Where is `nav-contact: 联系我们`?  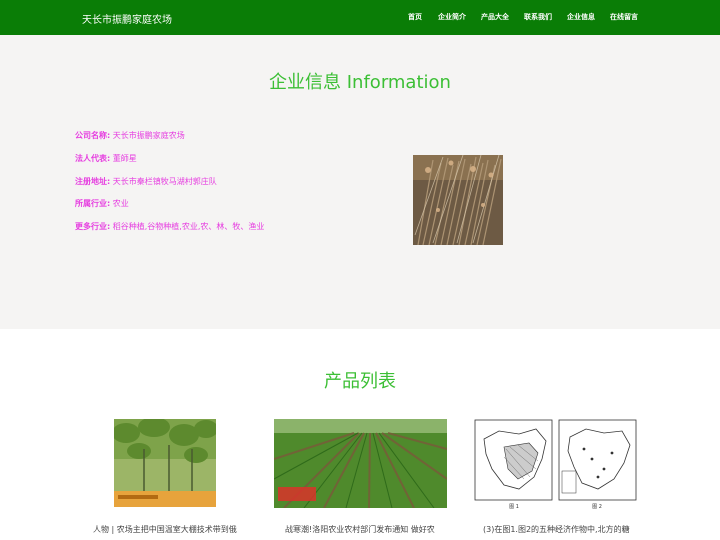 nav-contact: 联系我们 is located at coordinates (538, 17).